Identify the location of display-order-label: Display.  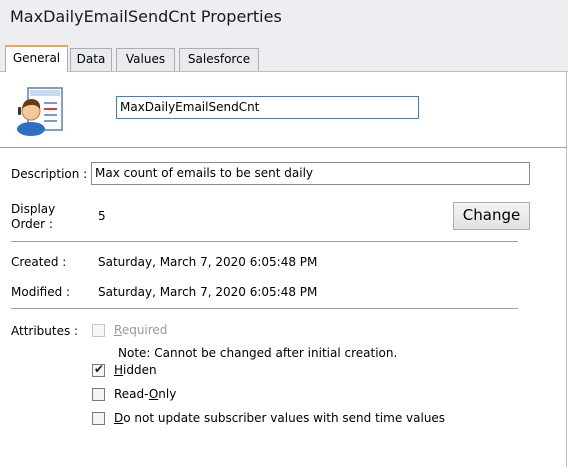
(33, 209).